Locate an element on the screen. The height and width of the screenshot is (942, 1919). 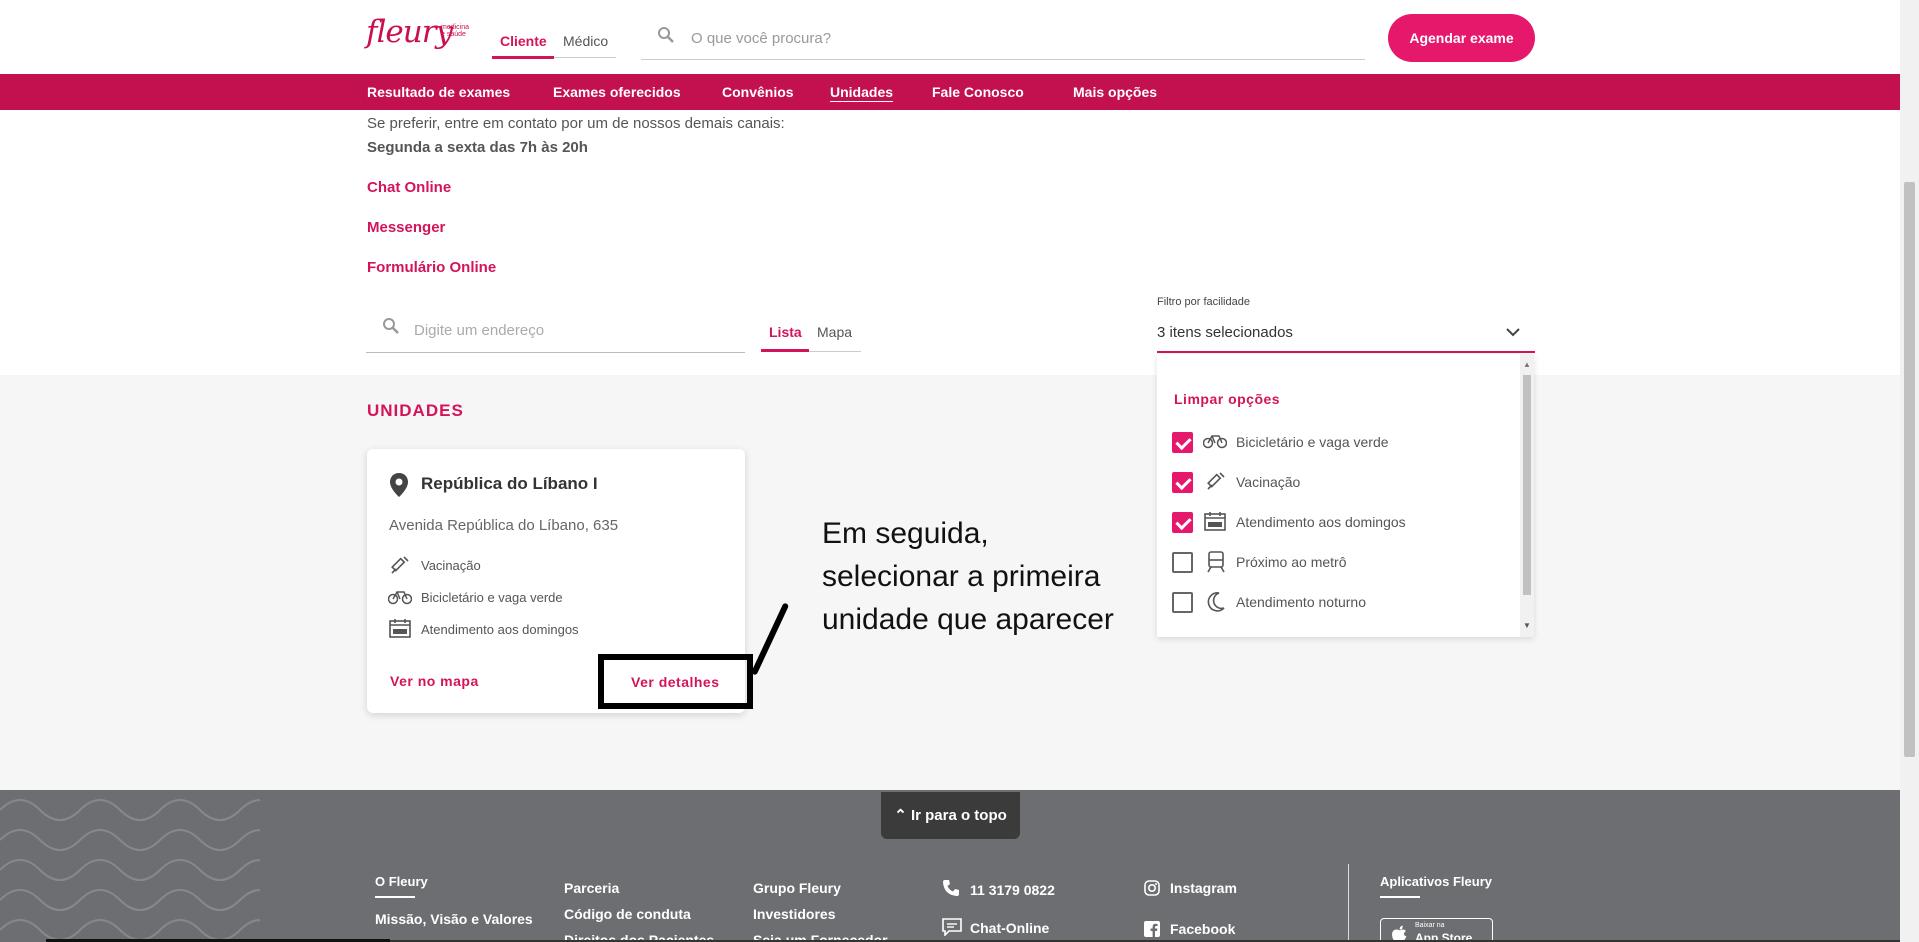
chevron-up-icon: ⌃ is located at coordinates (902, 815).